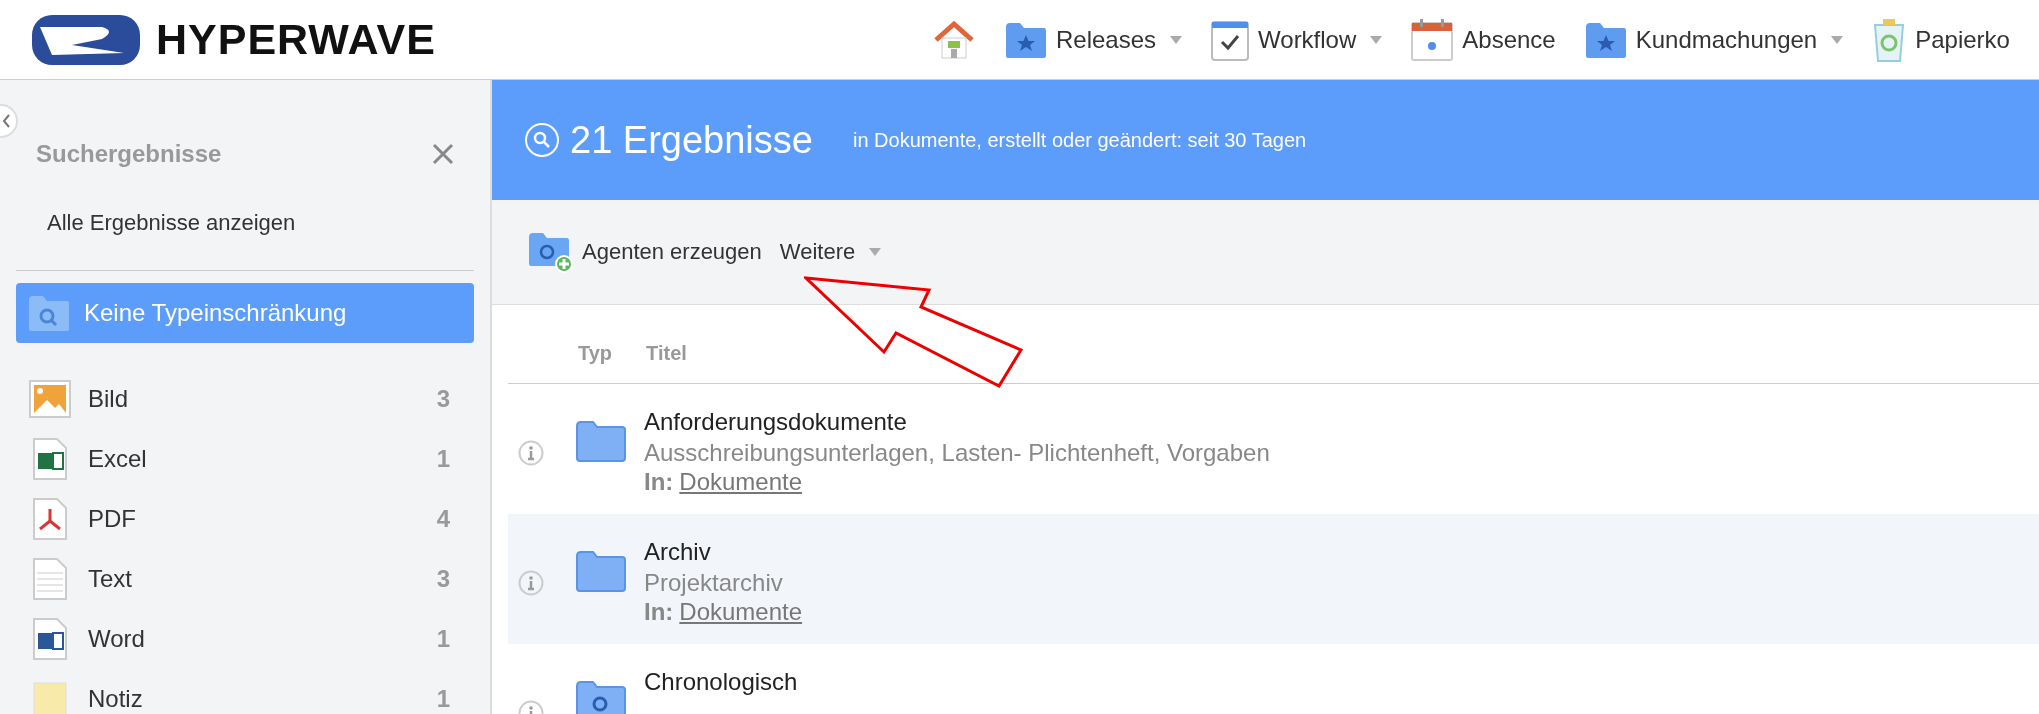  What do you see at coordinates (834, 252) in the screenshot?
I see `more-dropdown: Weitere` at bounding box center [834, 252].